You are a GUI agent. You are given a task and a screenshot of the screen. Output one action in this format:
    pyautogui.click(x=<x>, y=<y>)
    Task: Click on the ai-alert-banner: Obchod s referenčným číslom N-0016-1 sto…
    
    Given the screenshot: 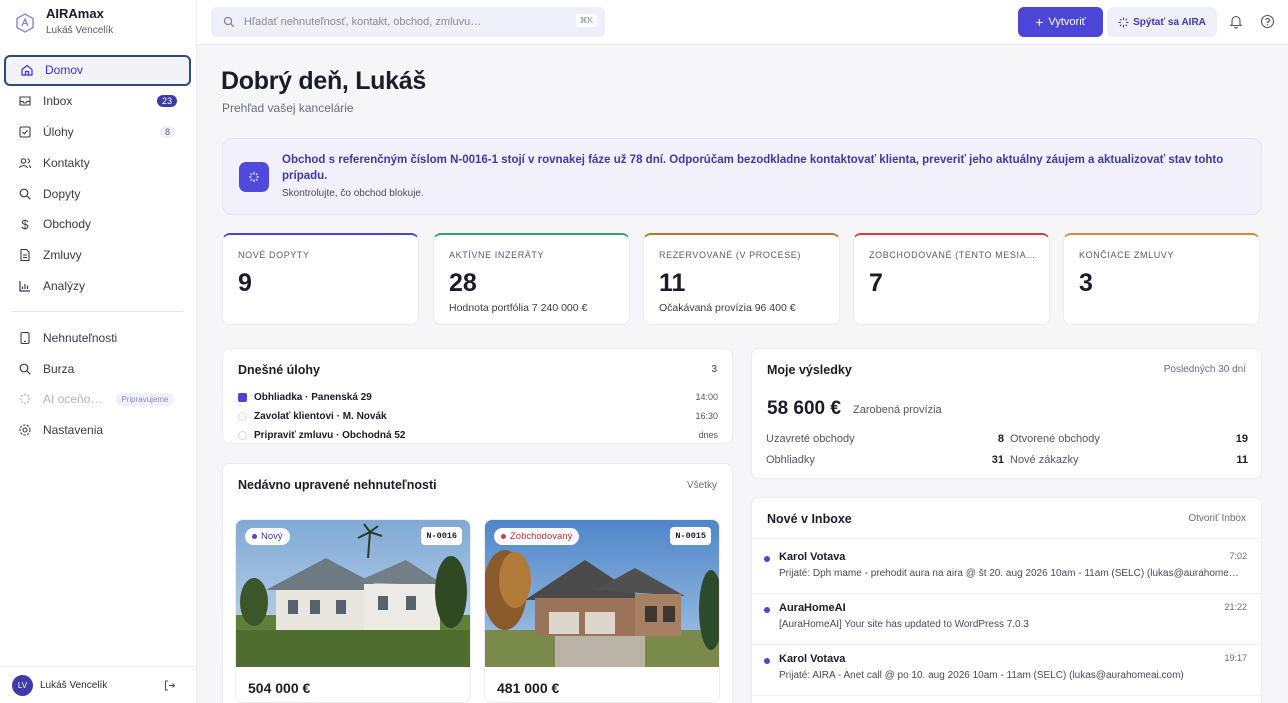 What is the action you would take?
    pyautogui.click(x=742, y=176)
    